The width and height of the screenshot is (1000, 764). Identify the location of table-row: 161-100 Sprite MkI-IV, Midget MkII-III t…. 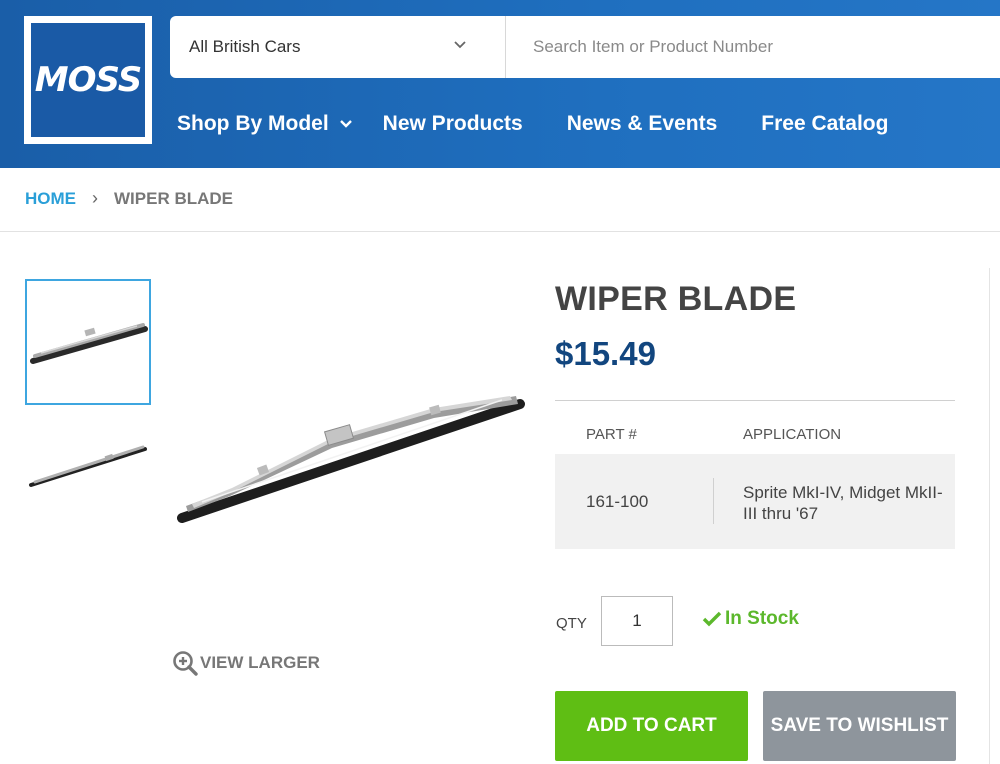
(755, 501).